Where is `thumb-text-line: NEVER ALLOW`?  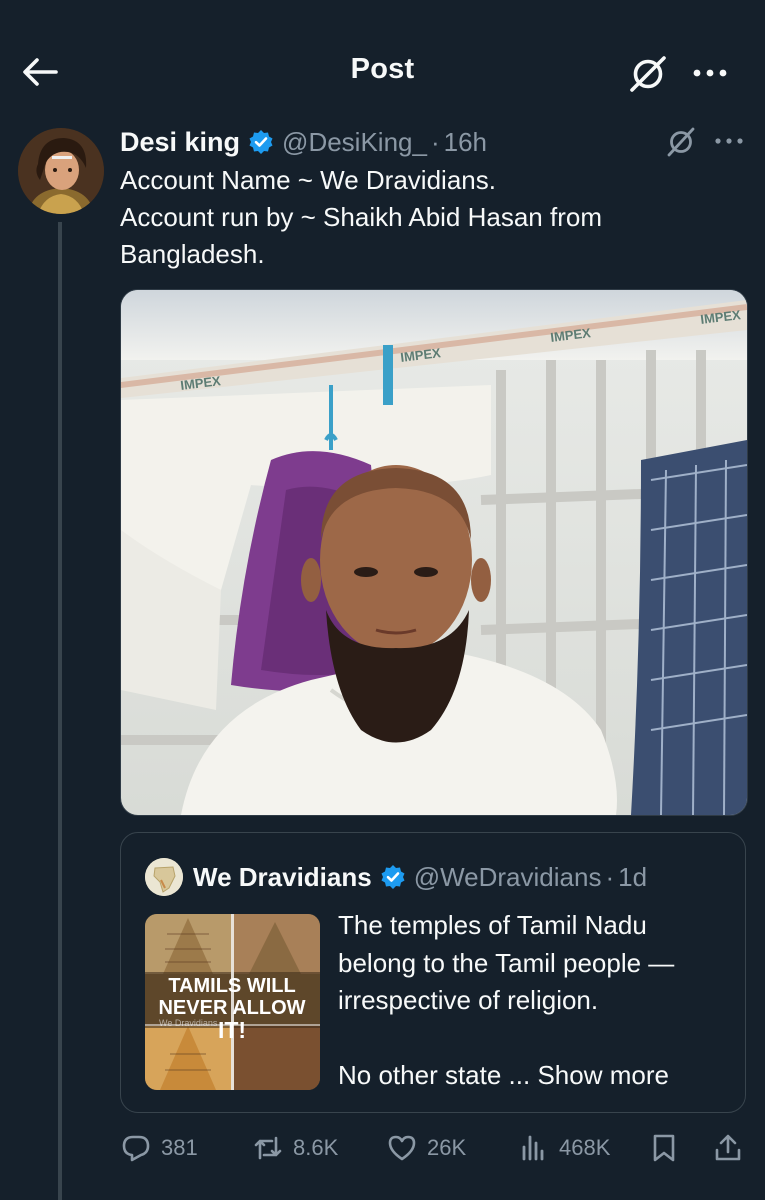
thumb-text-line: NEVER ALLOW is located at coordinates (231, 1008).